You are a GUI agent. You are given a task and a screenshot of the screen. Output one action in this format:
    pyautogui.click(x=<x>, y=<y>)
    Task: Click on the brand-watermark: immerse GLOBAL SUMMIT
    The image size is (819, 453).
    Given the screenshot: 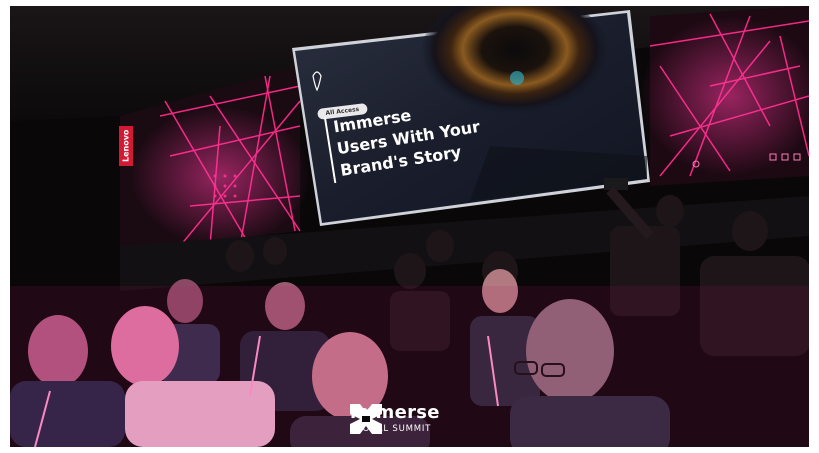 What is the action you would take?
    pyautogui.click(x=395, y=419)
    